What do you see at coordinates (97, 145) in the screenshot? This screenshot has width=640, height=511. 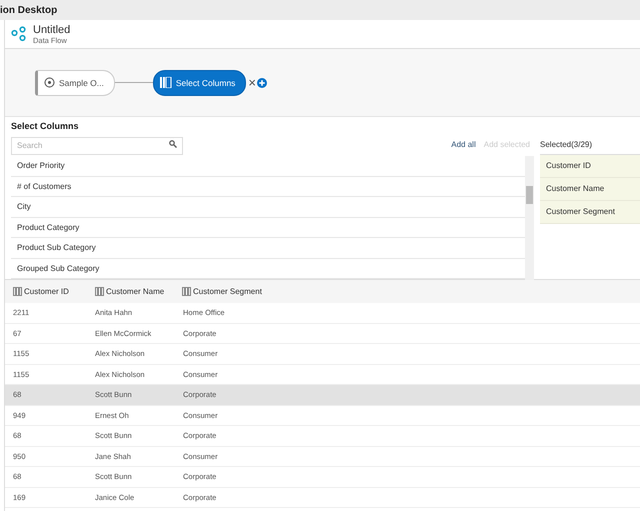 I see `search-field: Search` at bounding box center [97, 145].